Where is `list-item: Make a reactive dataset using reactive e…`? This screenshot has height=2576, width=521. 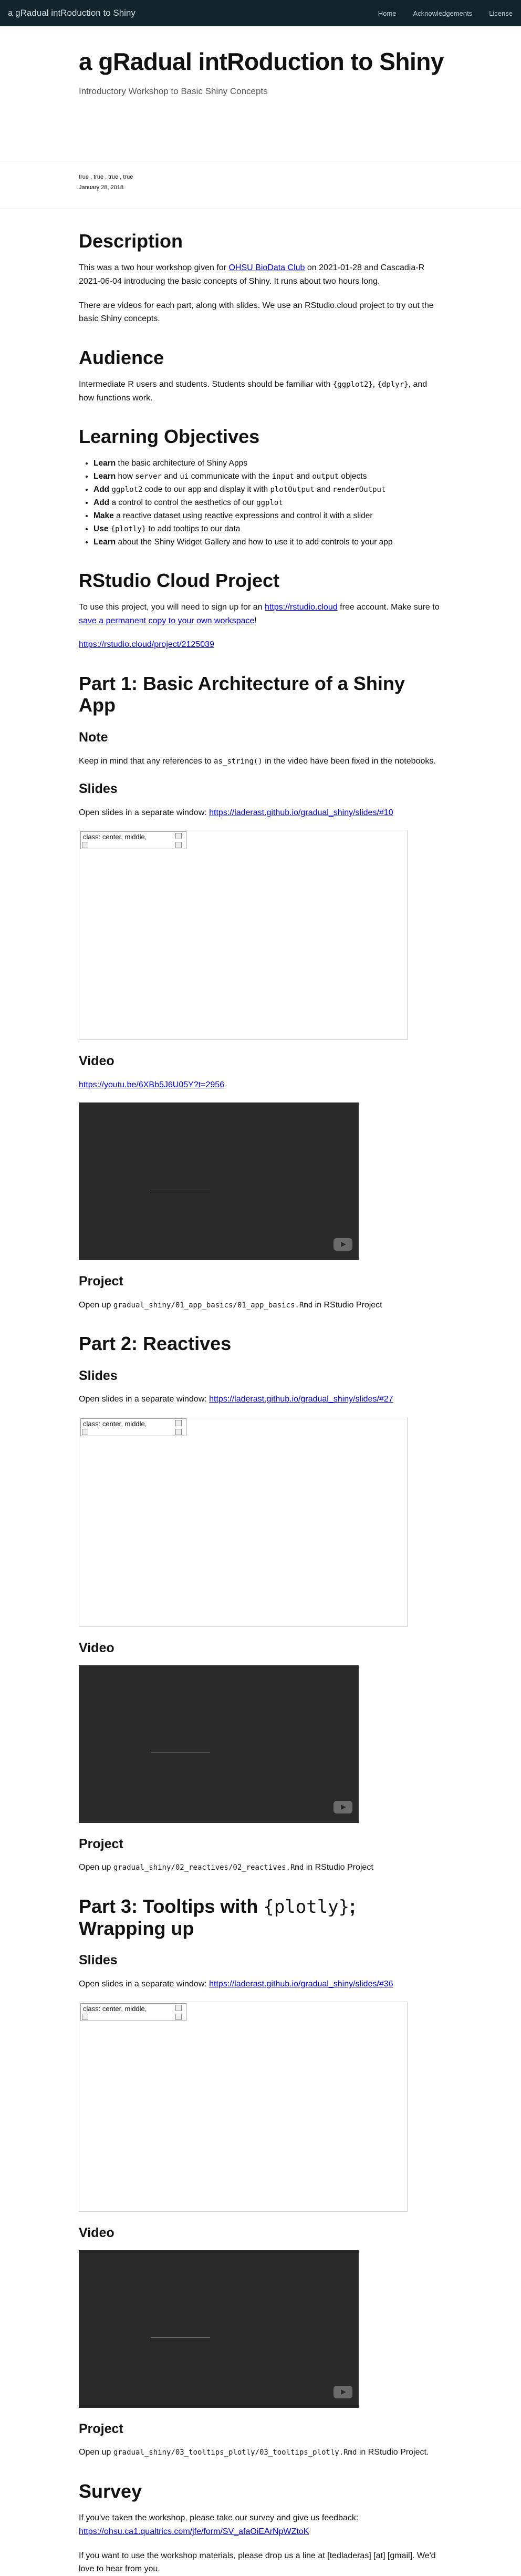 list-item: Make a reactive dataset using reactive e… is located at coordinates (267, 516).